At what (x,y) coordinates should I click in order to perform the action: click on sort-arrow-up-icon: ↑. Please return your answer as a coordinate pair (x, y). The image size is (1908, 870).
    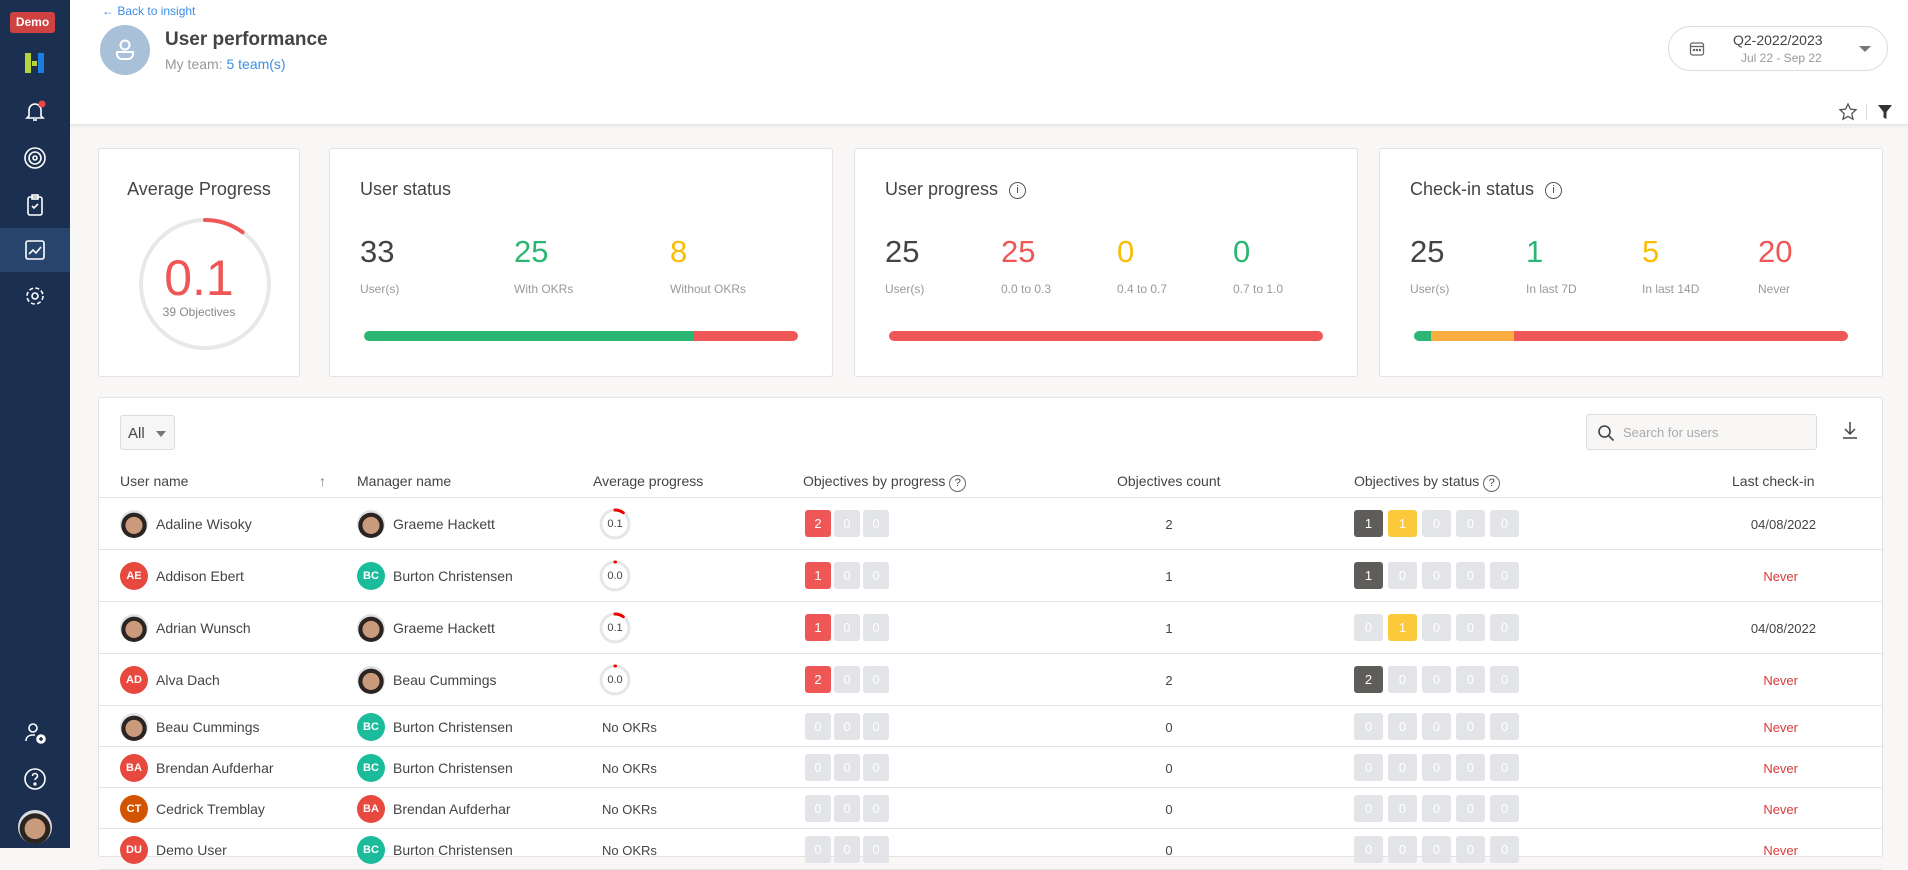
    Looking at the image, I should click on (322, 481).